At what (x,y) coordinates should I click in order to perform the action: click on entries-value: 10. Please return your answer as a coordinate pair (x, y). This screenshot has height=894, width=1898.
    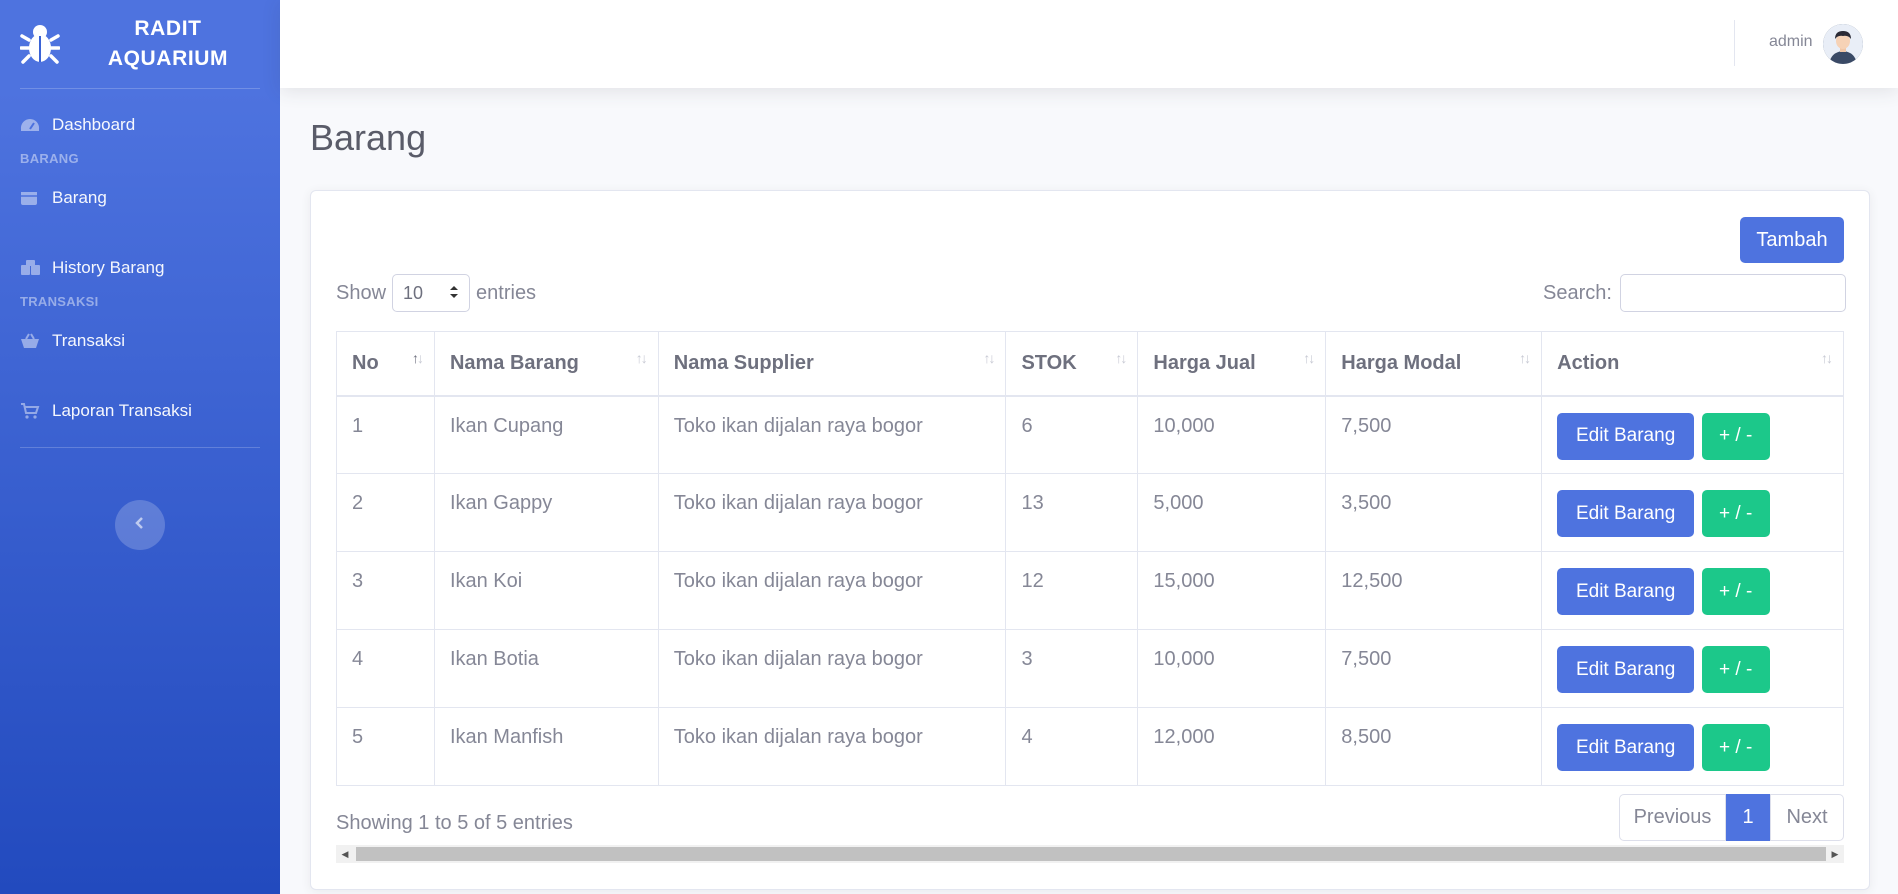
    Looking at the image, I should click on (413, 292).